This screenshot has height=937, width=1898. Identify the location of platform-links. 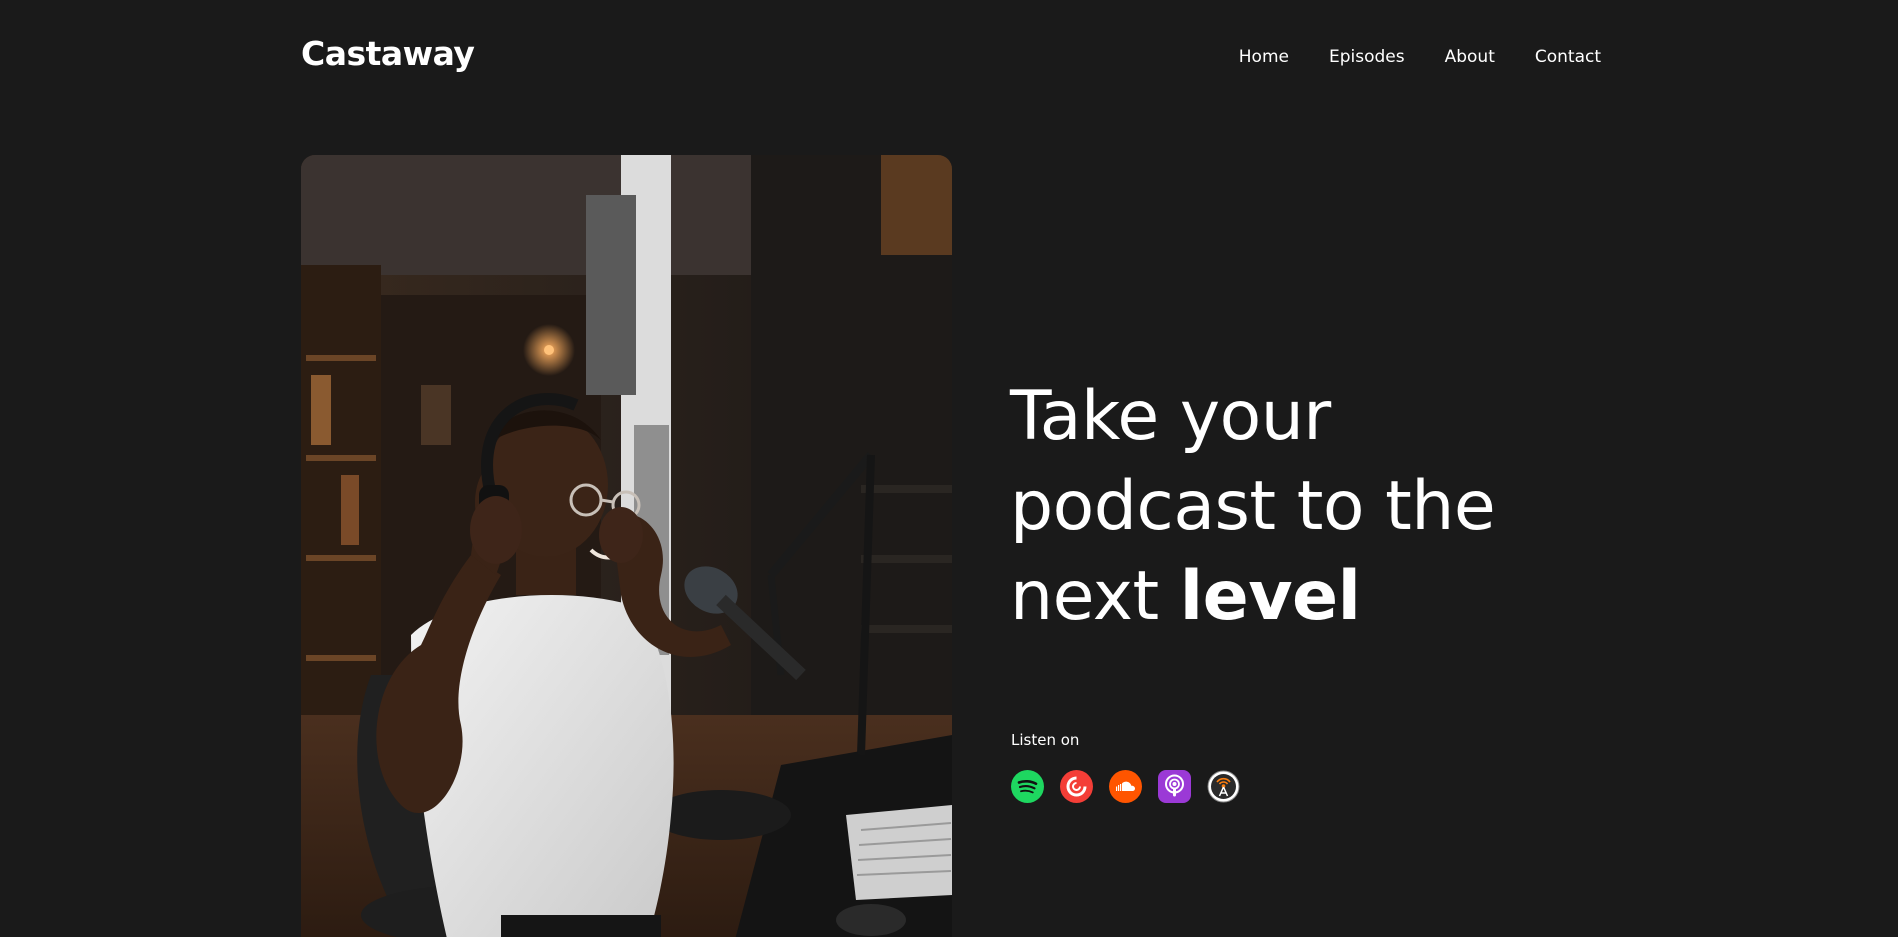
(1125, 786).